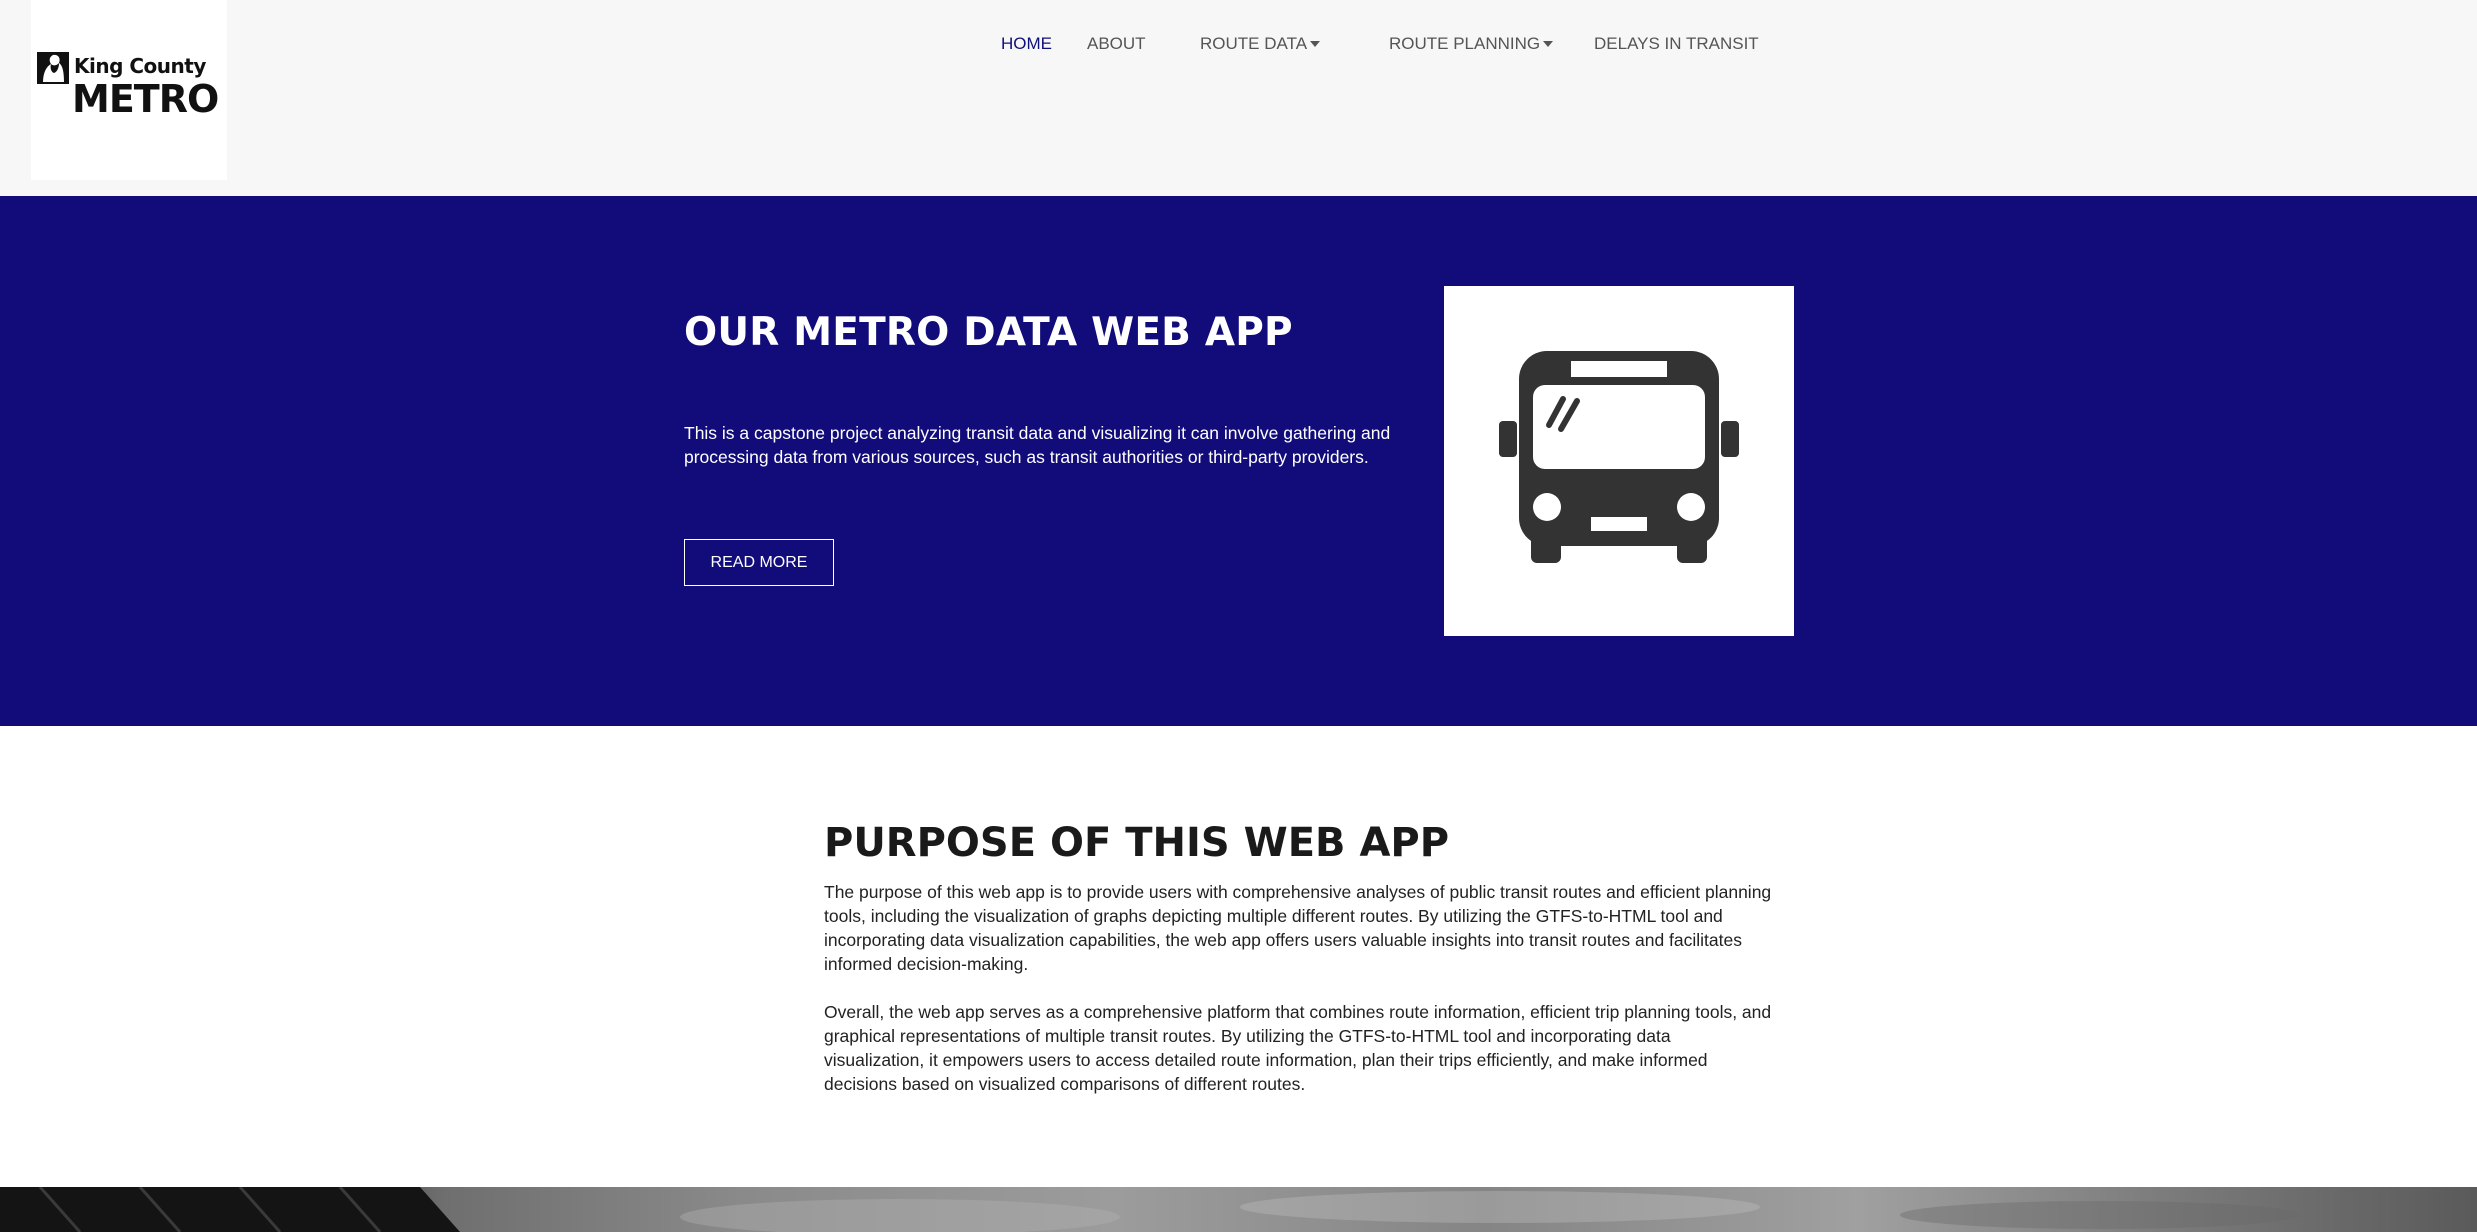 This screenshot has height=1232, width=2477. I want to click on nav-route-planning: ROUTE PLANNING, so click(1471, 44).